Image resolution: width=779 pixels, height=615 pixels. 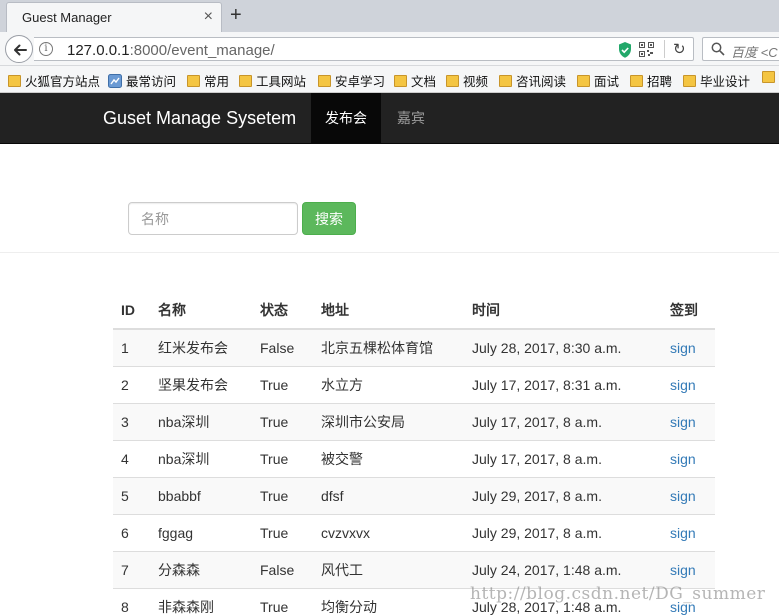 What do you see at coordinates (388, 347) in the screenshot?
I see `cell-address: 北京五棵松体育馆` at bounding box center [388, 347].